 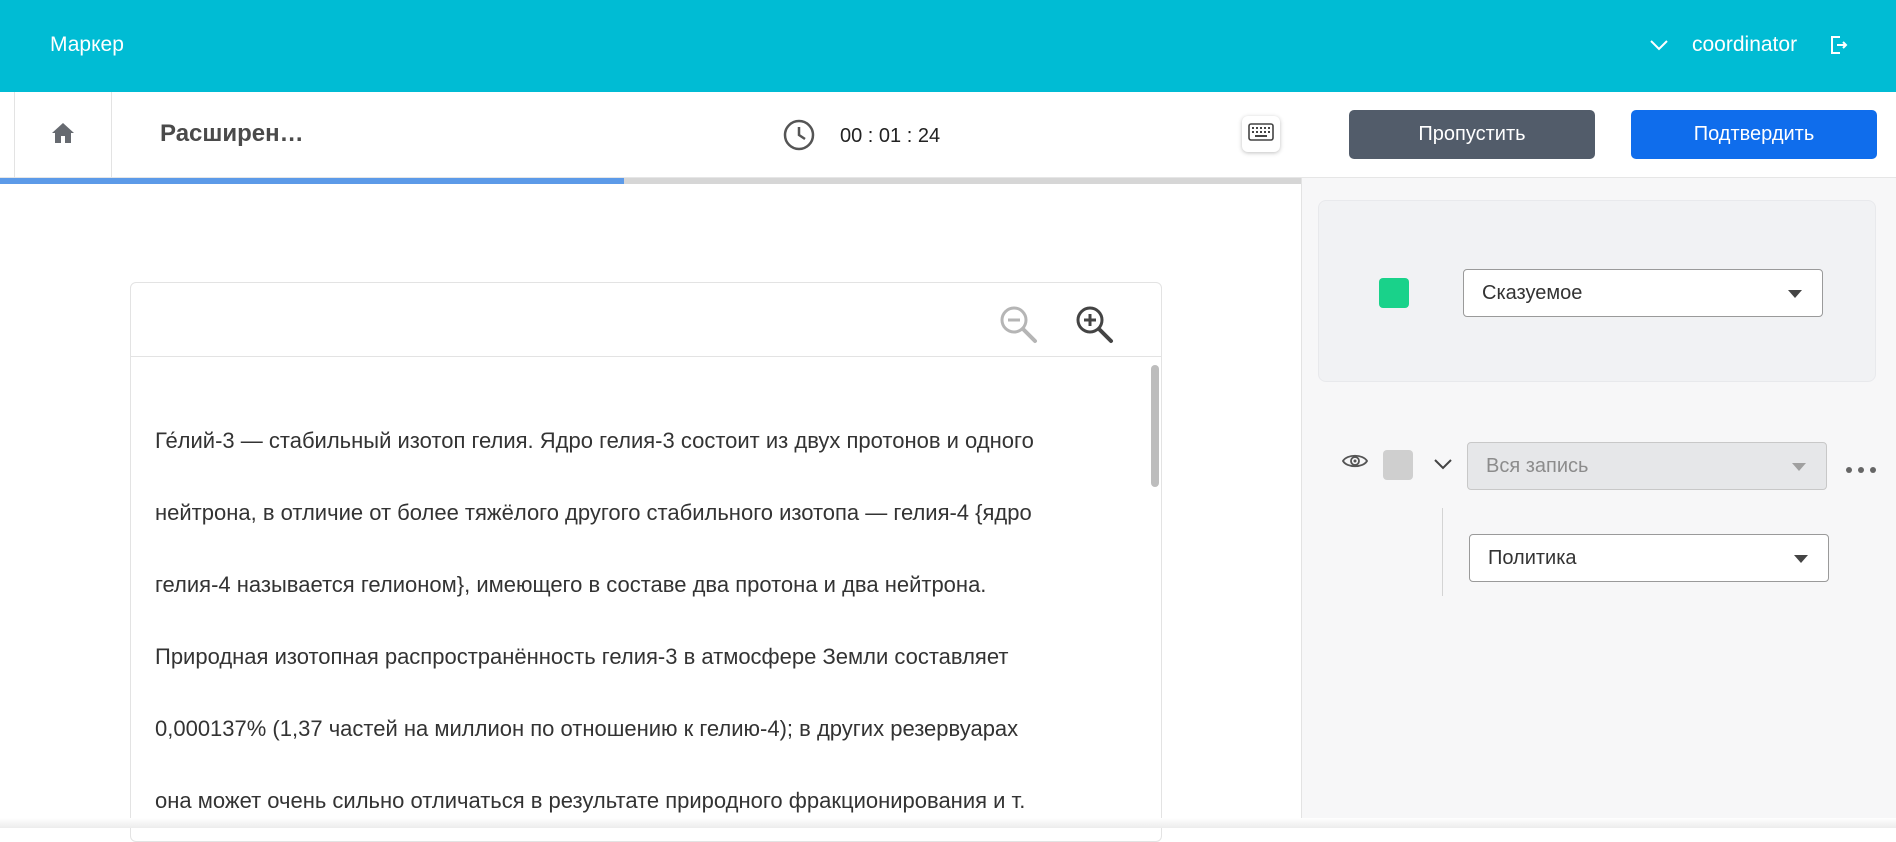 I want to click on record-select: Вся запись, so click(x=1647, y=466).